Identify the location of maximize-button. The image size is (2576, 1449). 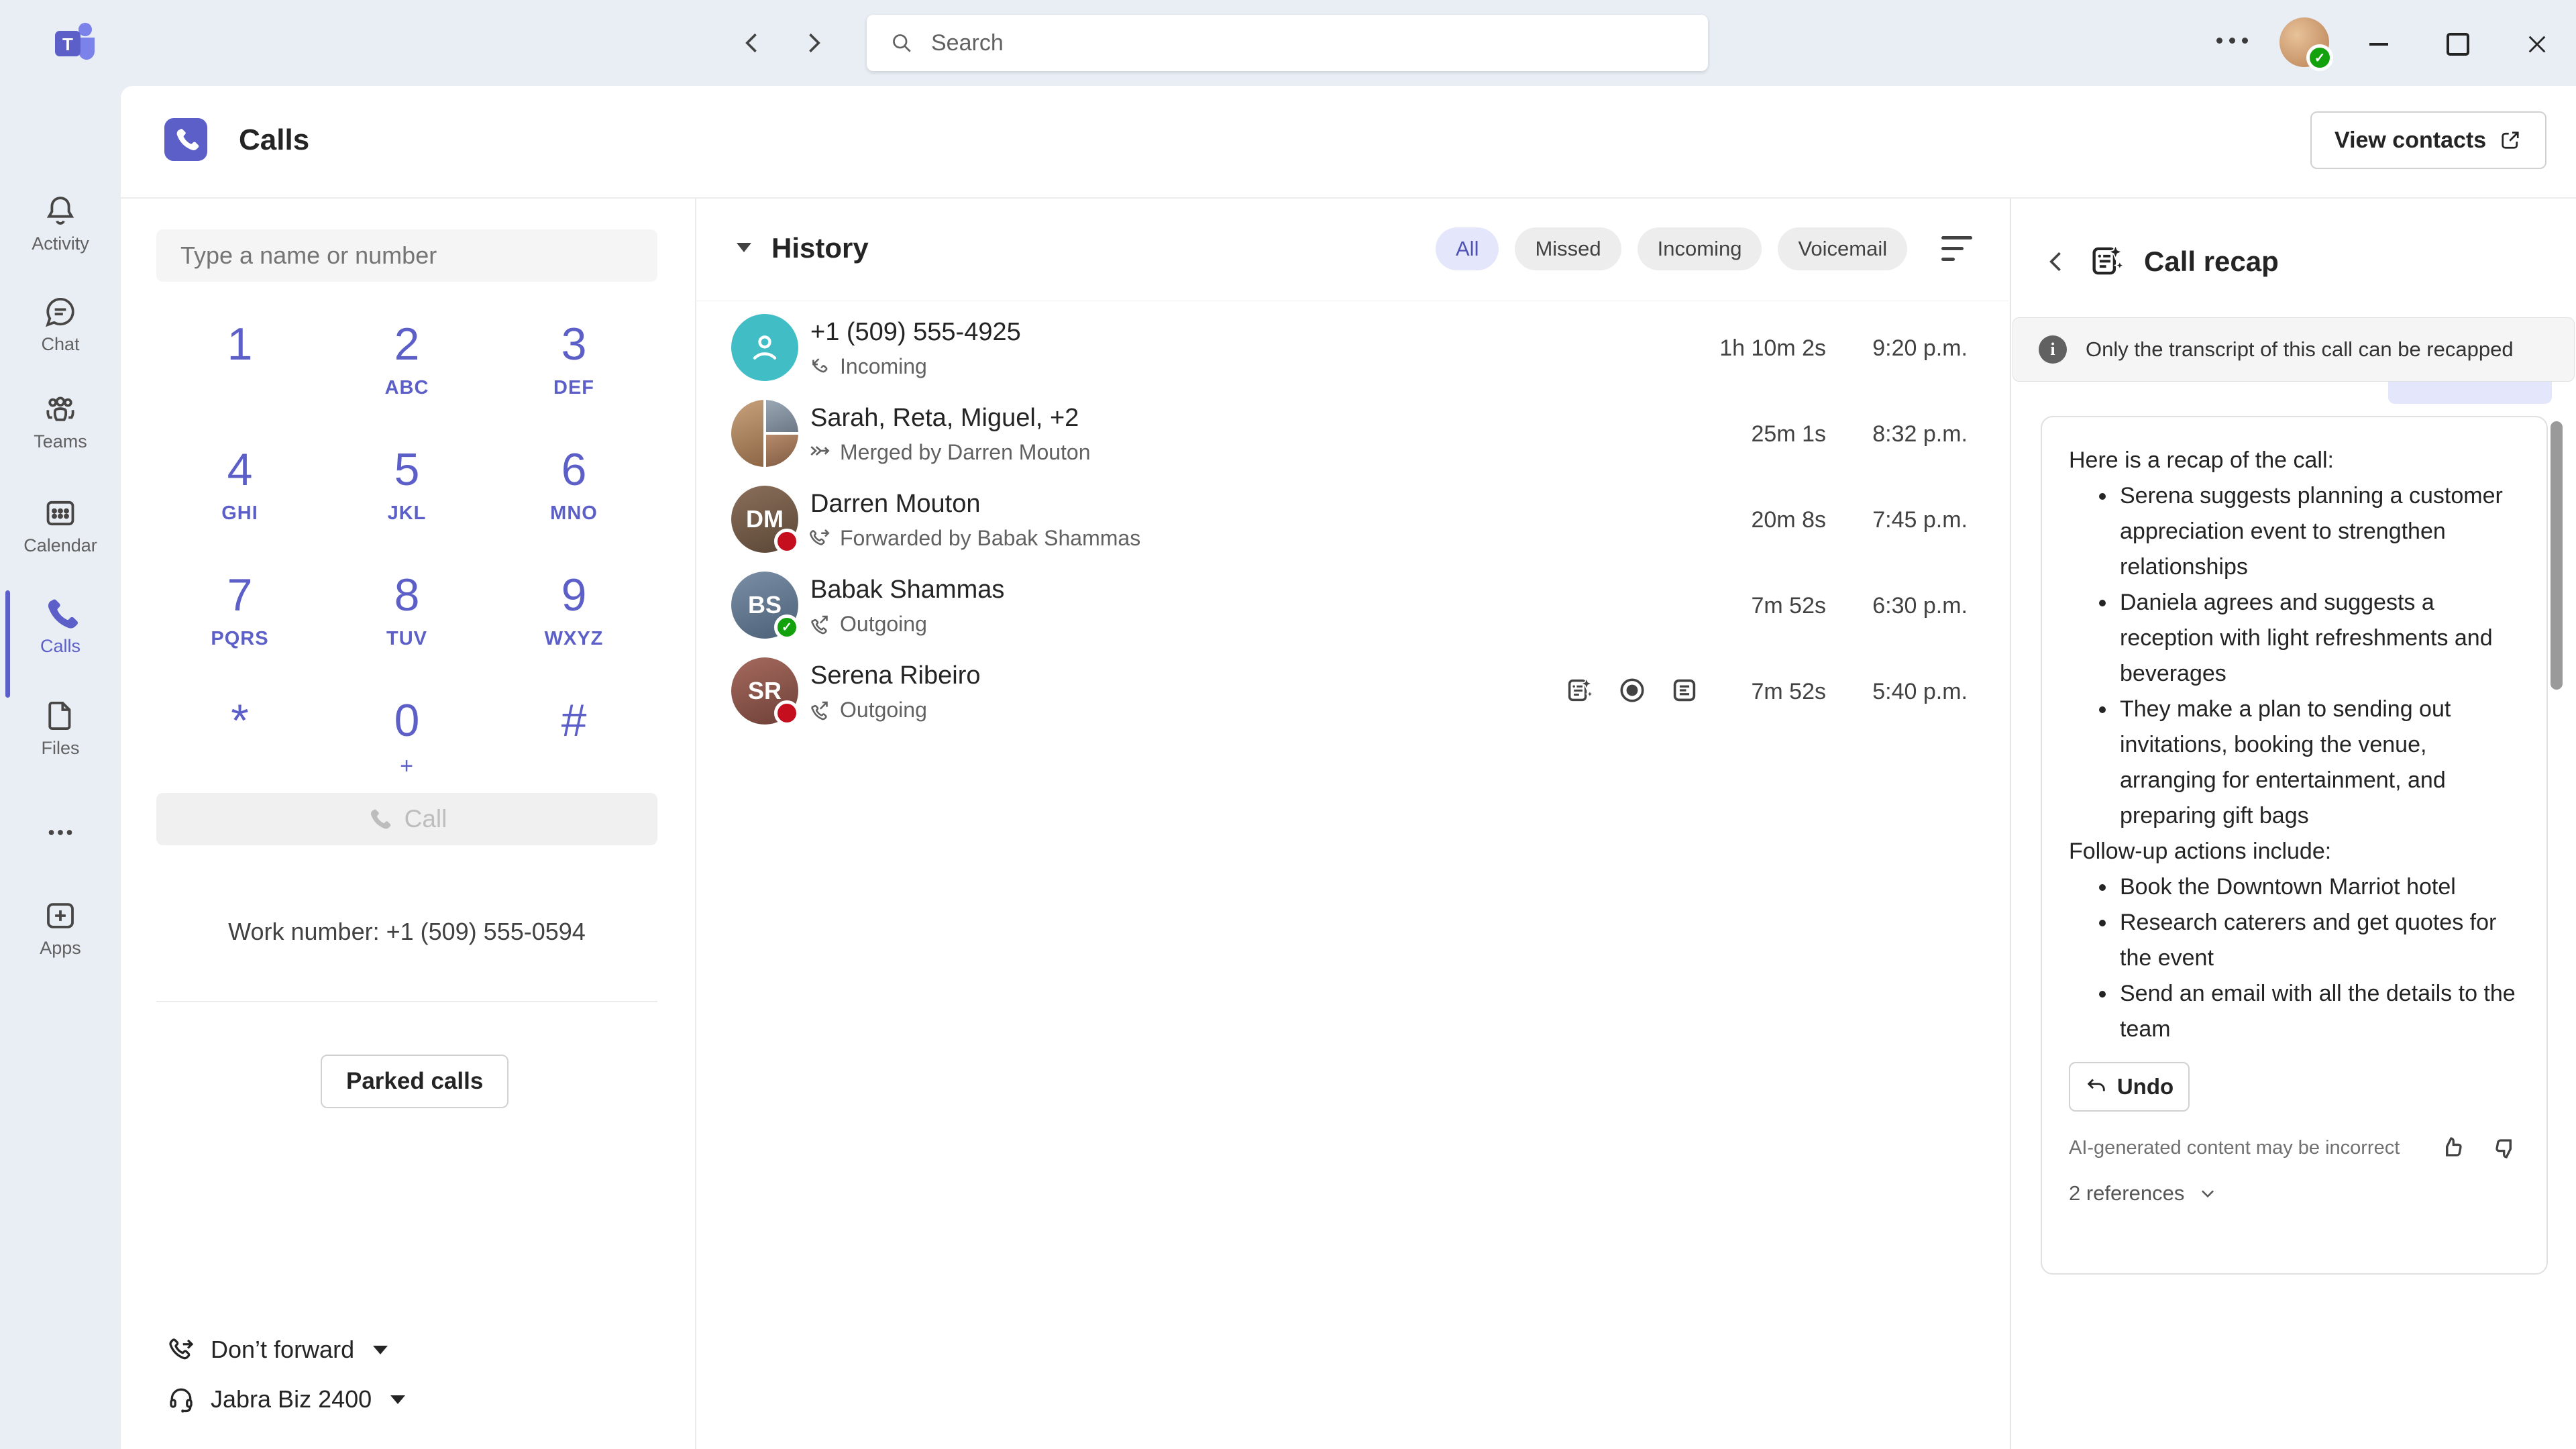
(2458, 44).